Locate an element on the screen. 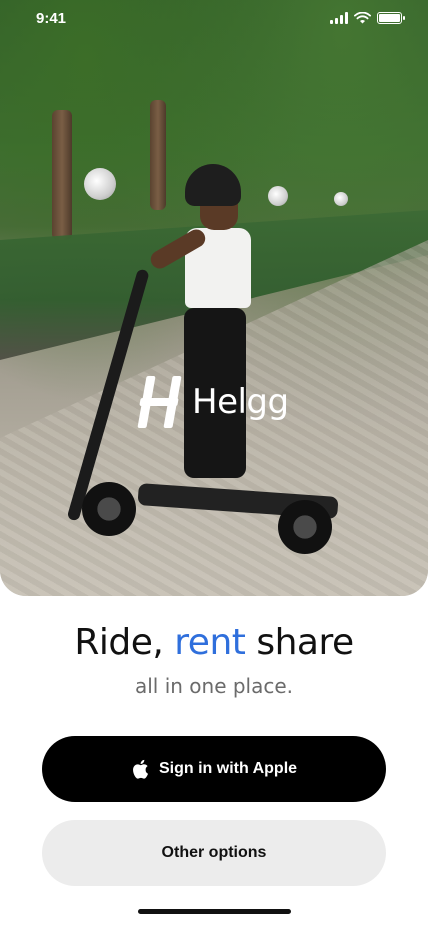 The width and height of the screenshot is (428, 926). brand-logo: Helgg is located at coordinates (213, 402).